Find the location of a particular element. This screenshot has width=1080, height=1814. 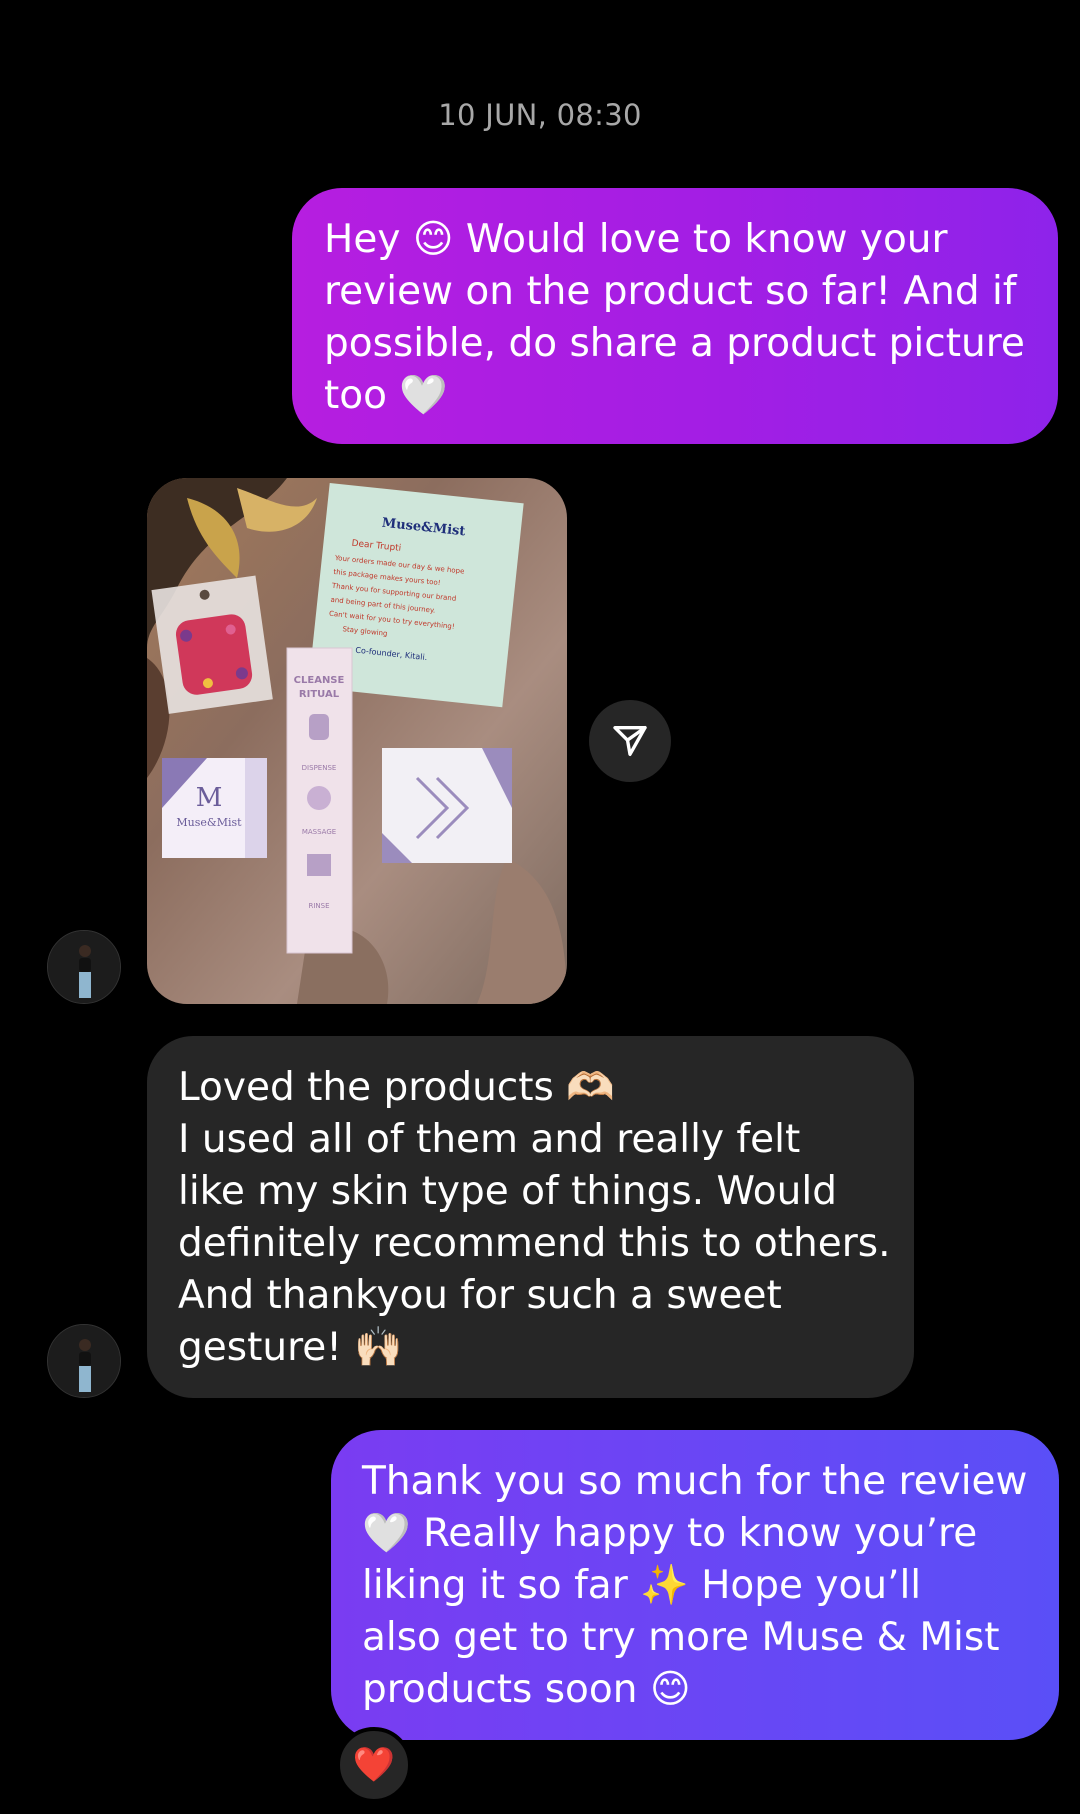

share-button is located at coordinates (630, 741).